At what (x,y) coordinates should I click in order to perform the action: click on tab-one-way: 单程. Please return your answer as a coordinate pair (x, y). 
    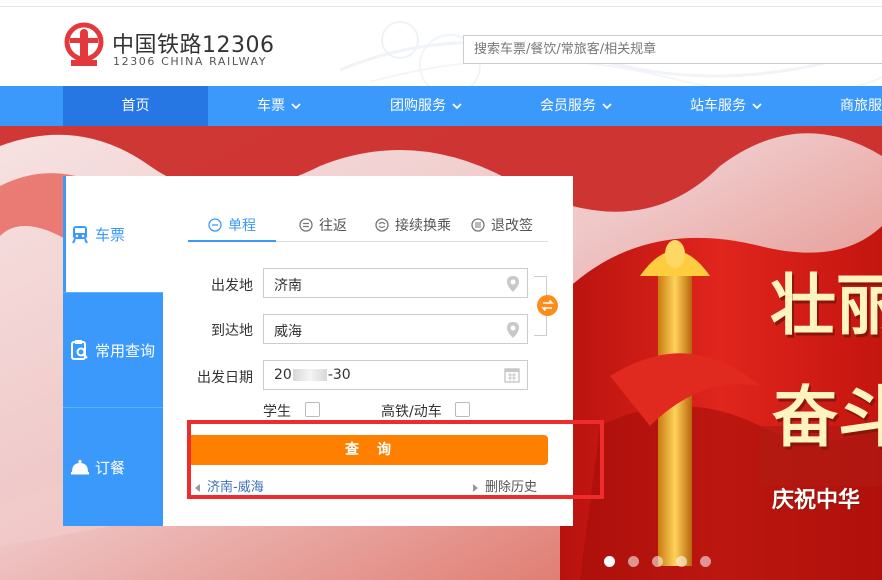
    Looking at the image, I should click on (232, 225).